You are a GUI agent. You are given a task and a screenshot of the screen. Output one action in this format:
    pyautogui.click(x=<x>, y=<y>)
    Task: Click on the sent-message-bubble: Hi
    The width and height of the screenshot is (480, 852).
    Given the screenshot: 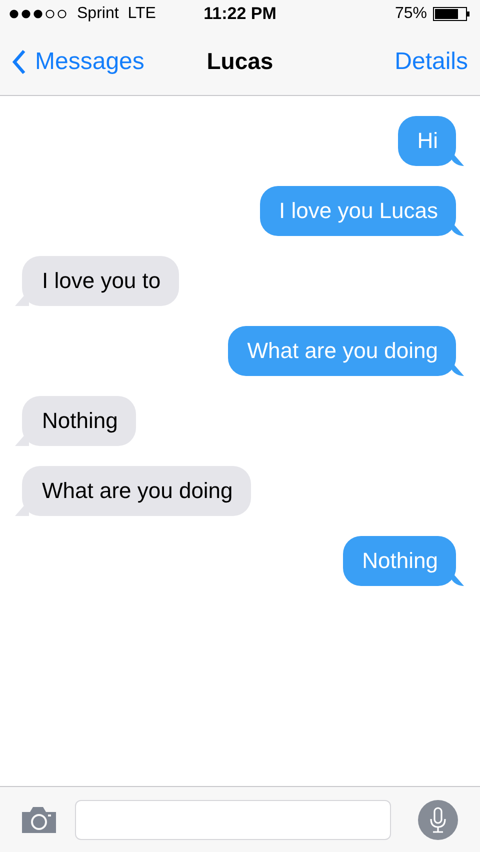 What is the action you would take?
    pyautogui.click(x=427, y=141)
    